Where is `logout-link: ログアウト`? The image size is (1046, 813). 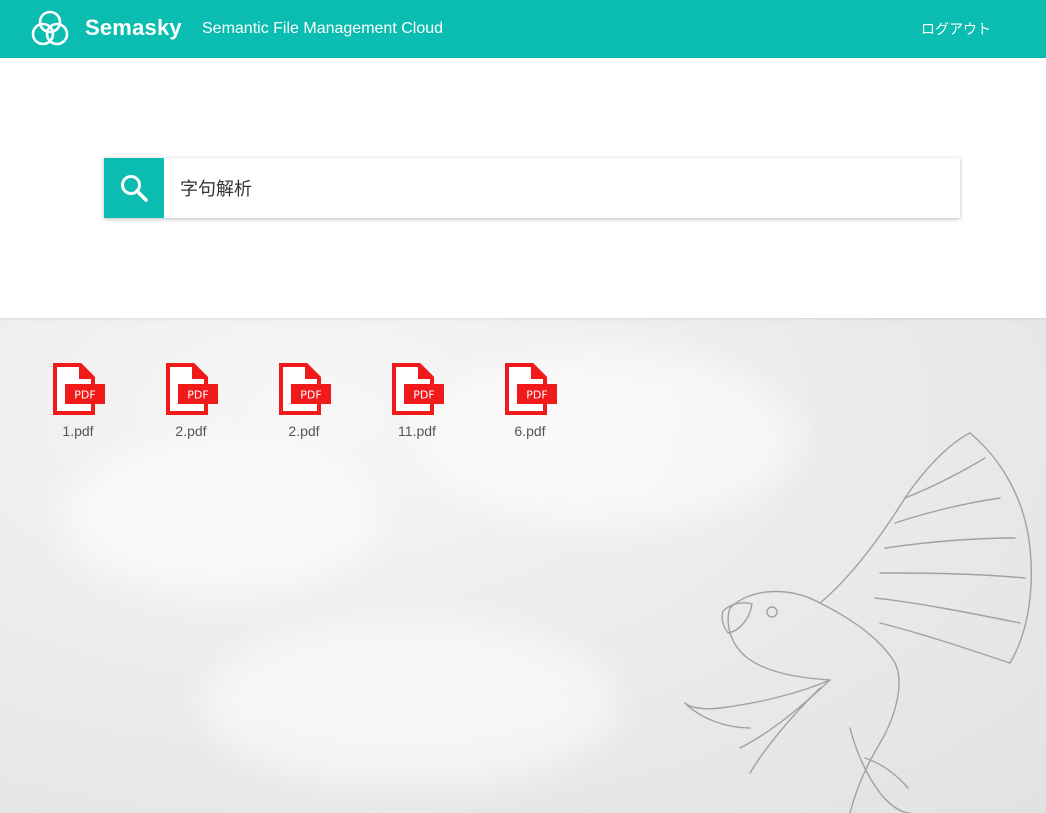
logout-link: ログアウト is located at coordinates (956, 29).